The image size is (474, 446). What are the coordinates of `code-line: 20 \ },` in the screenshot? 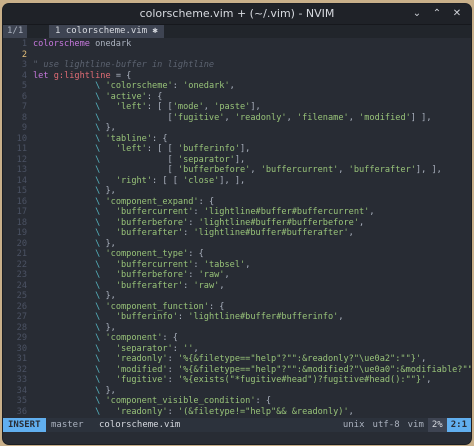 It's located at (237, 244).